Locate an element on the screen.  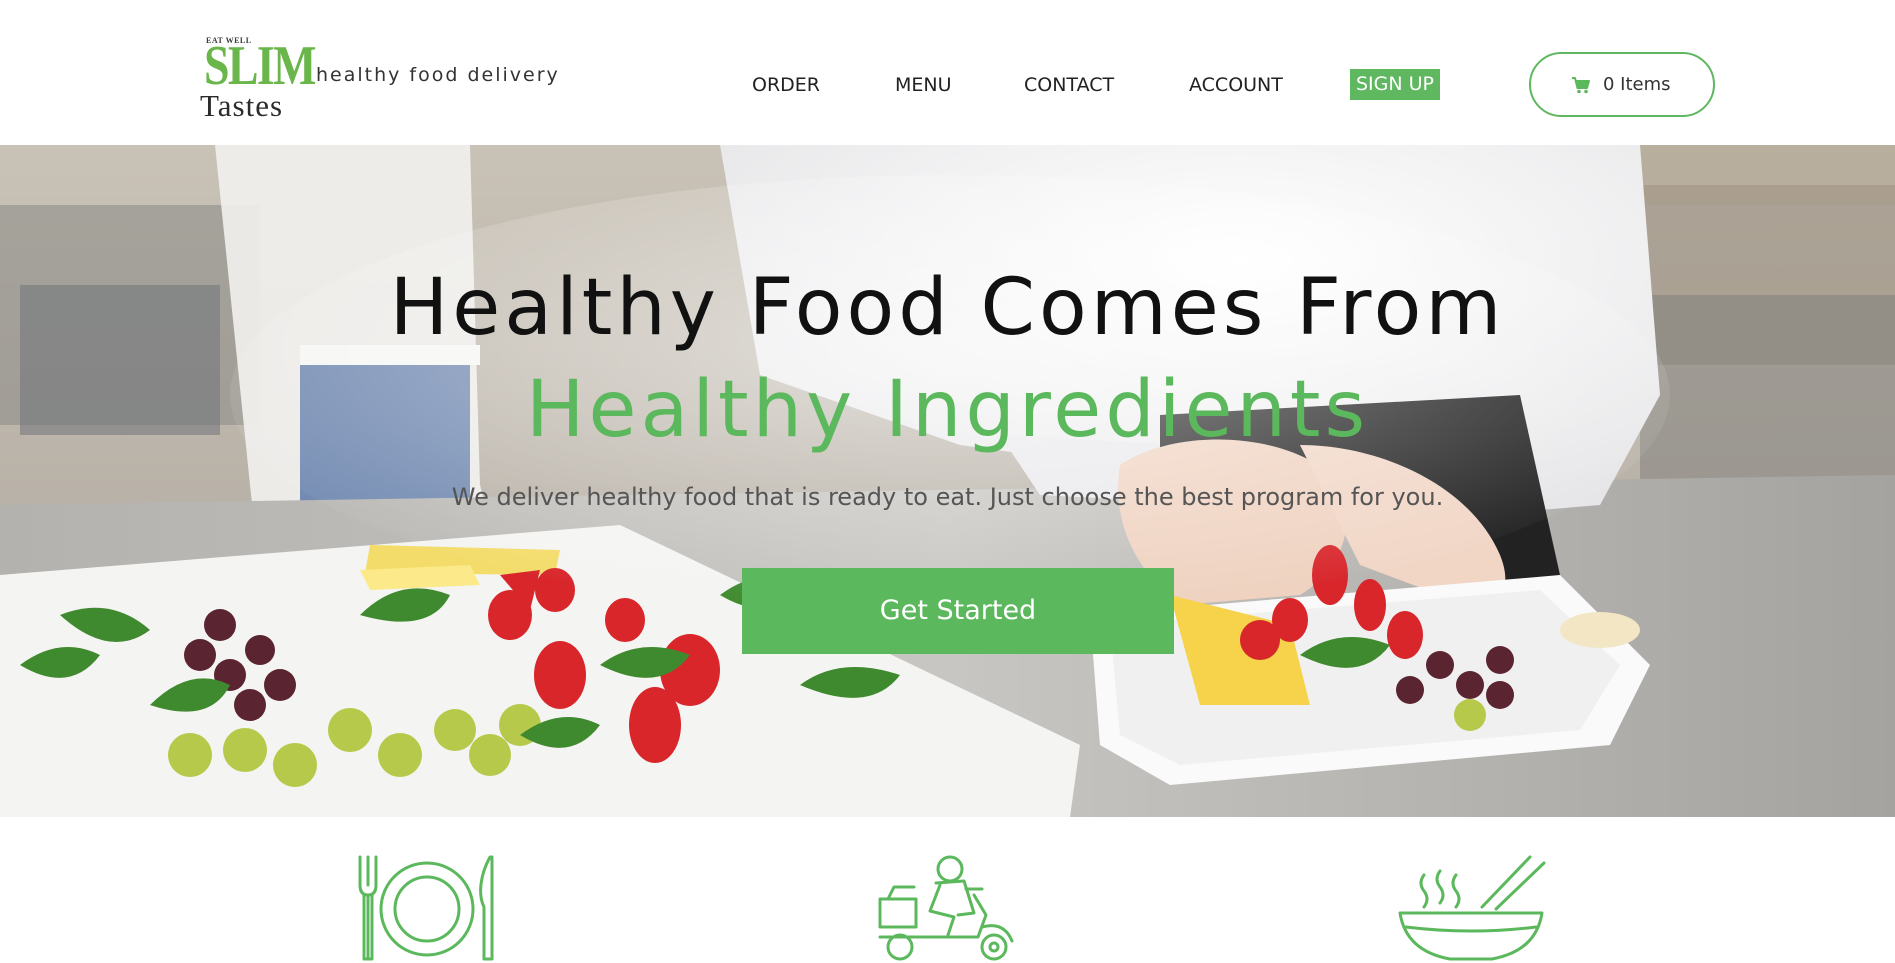
hero-title-line-1: Healthy Food Comes From is located at coordinates (947, 308).